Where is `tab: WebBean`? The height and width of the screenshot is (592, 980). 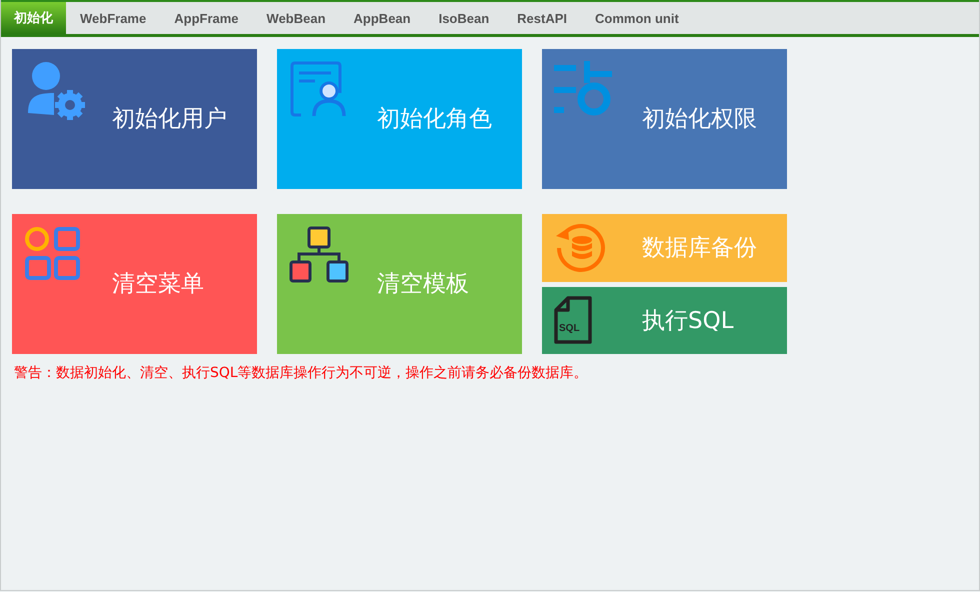 tab: WebBean is located at coordinates (296, 18).